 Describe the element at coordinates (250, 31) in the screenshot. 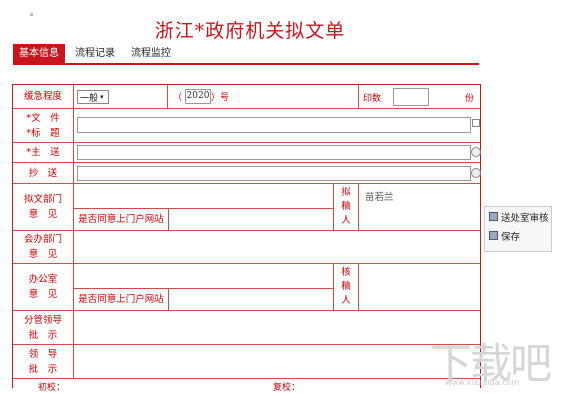

I see `page-title: 浙江*政府机关拟文单` at that location.